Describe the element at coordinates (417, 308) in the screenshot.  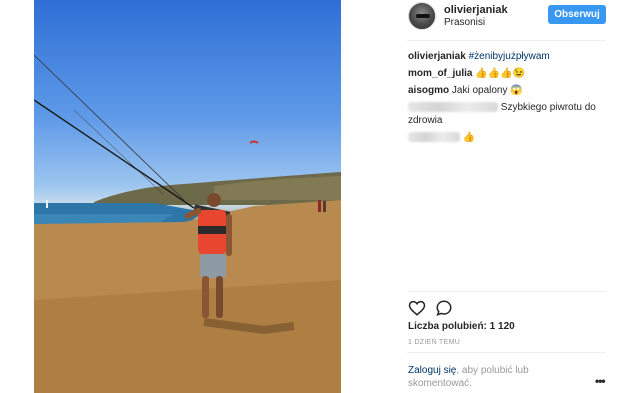
I see `heart-icon` at that location.